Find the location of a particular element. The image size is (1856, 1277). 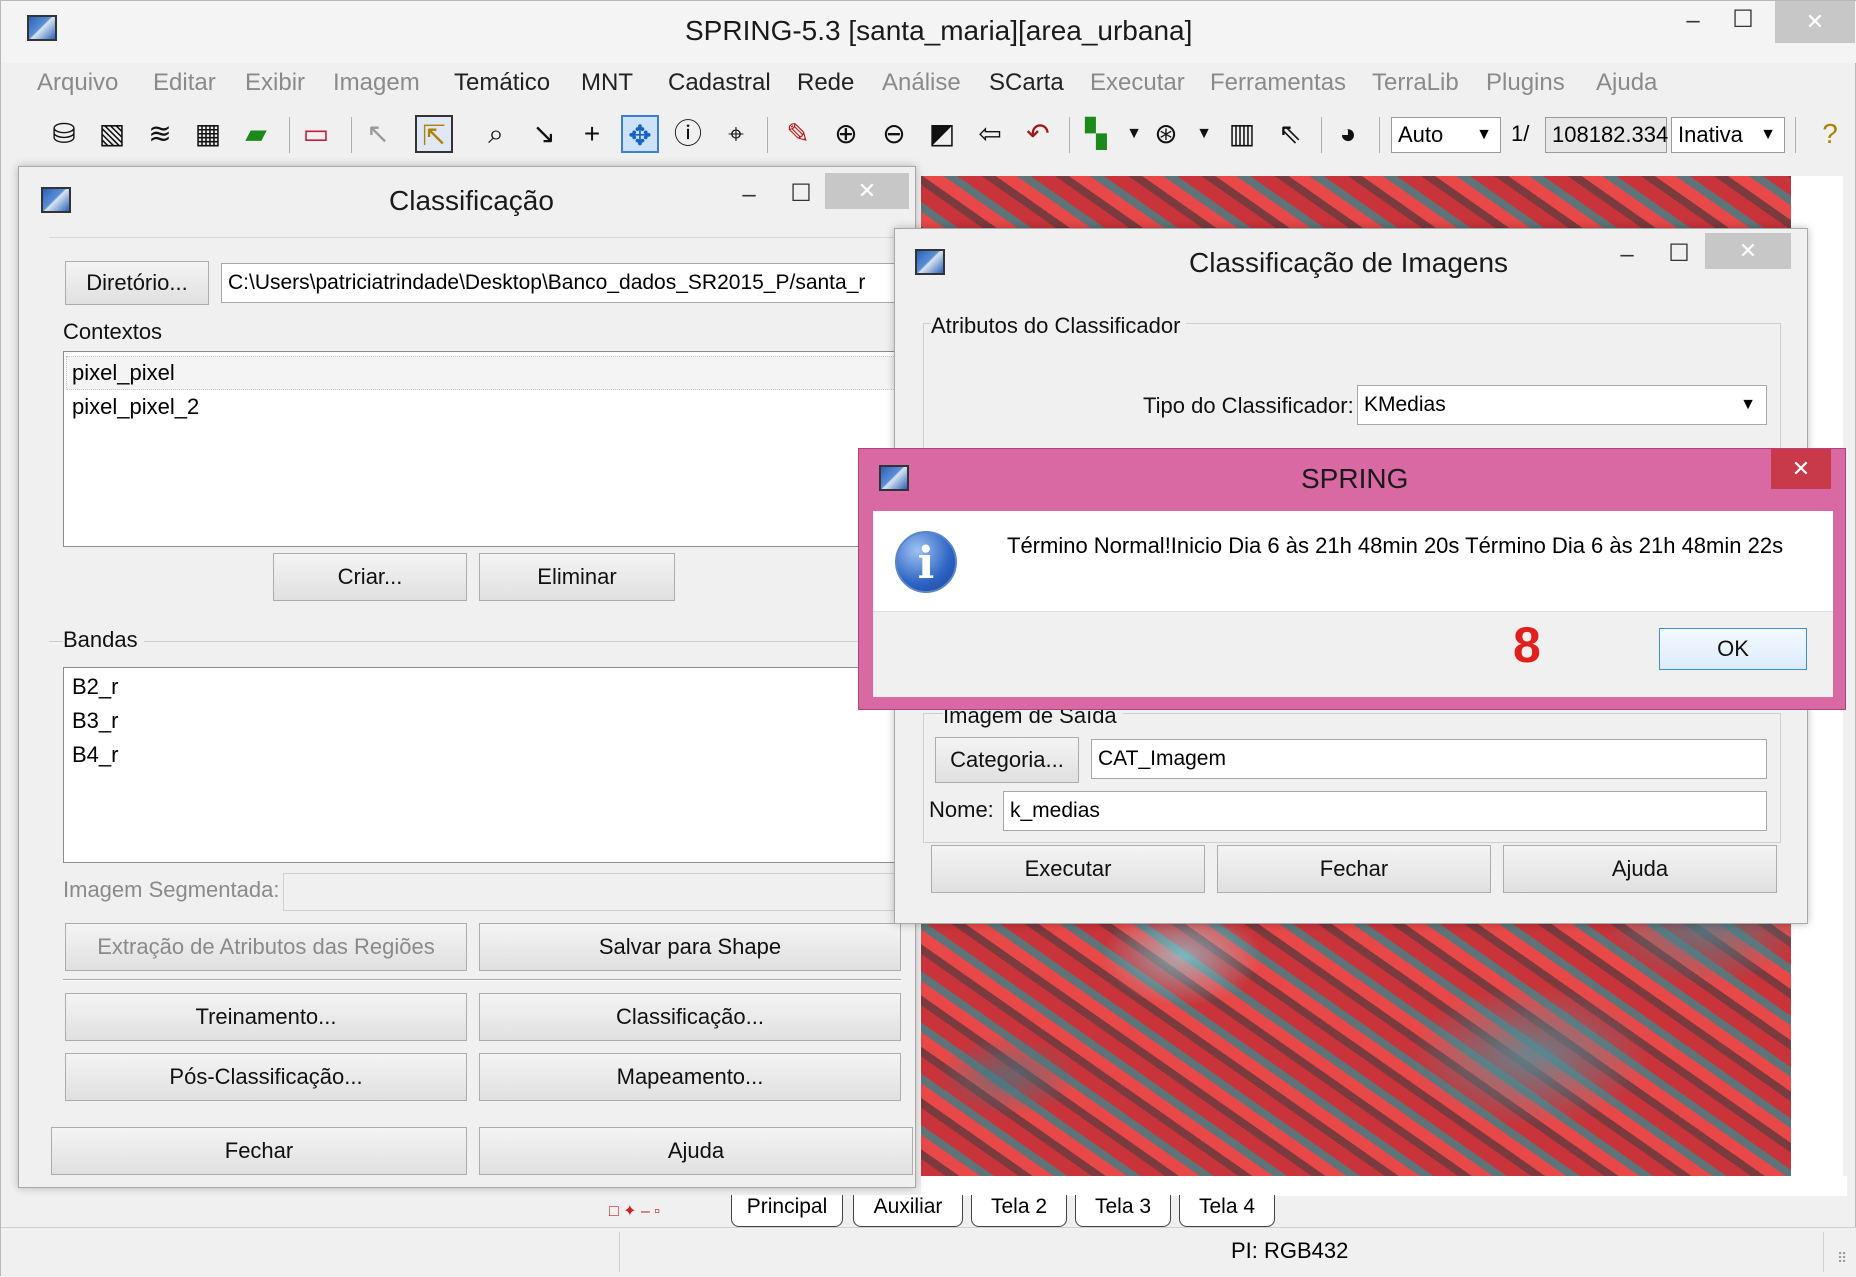

chevron-down-icon: ▼ is located at coordinates (1748, 404).